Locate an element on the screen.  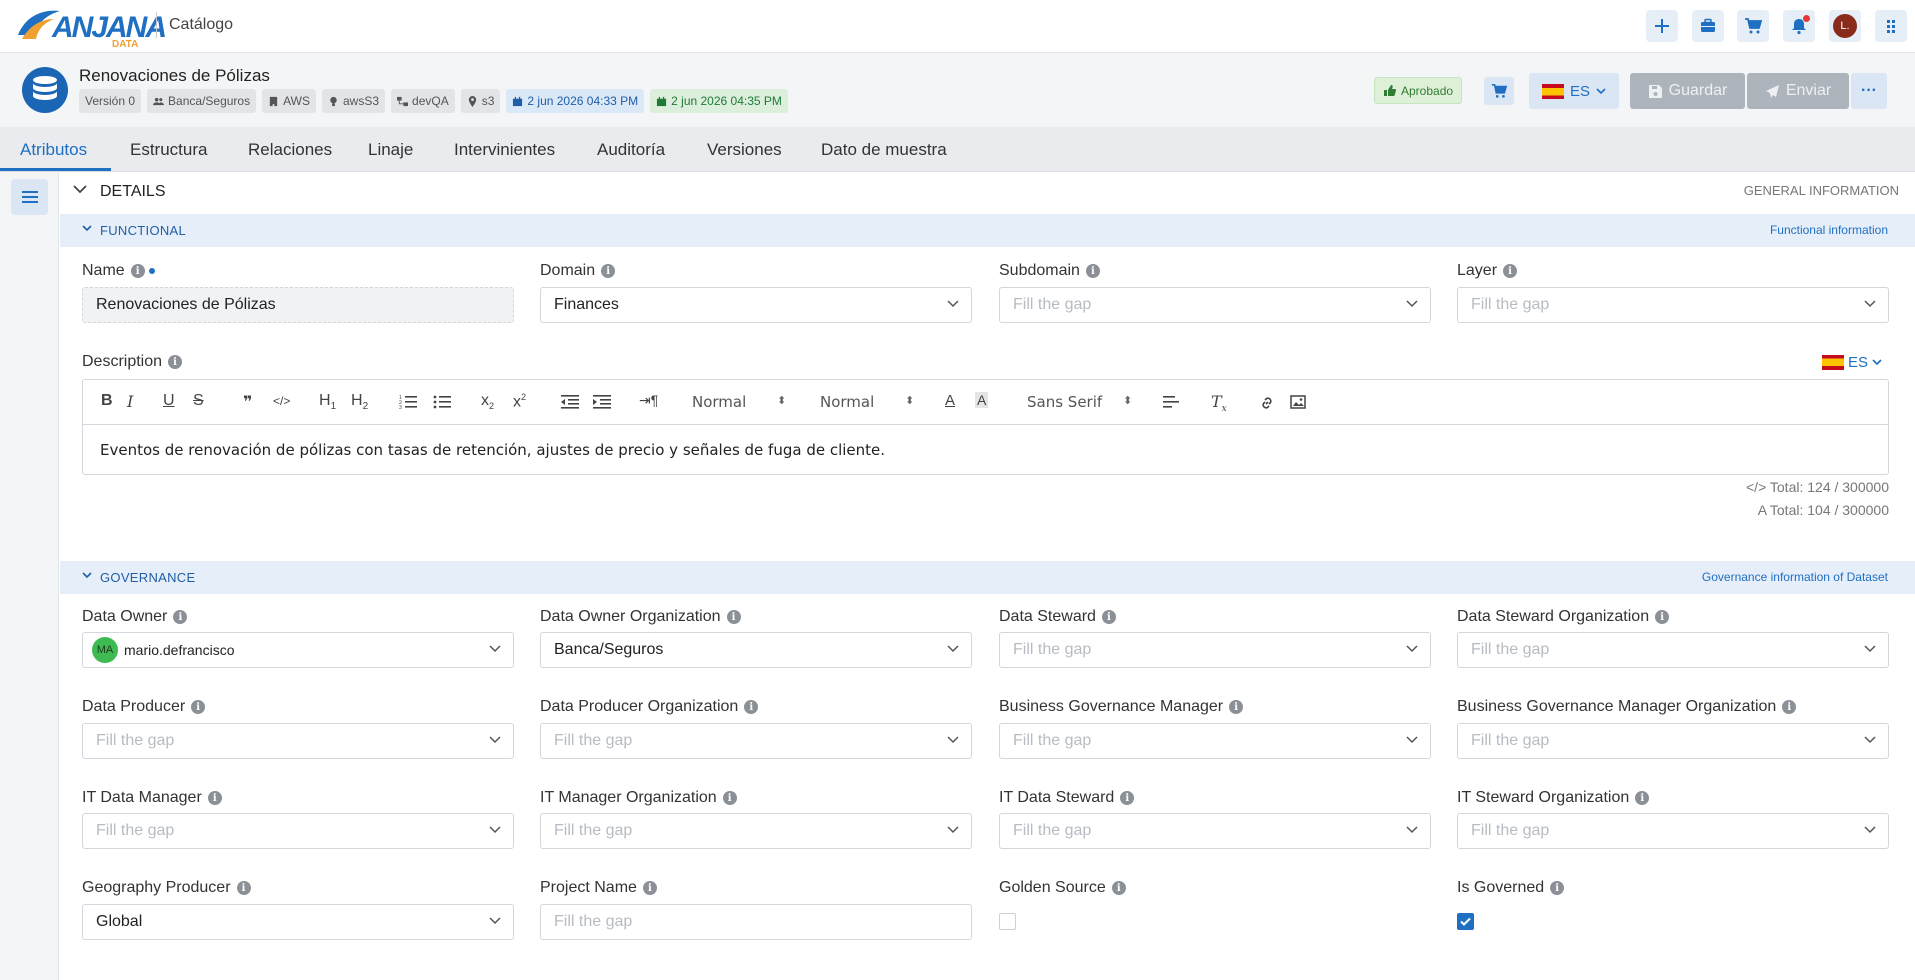
briefcase-button is located at coordinates (1708, 26).